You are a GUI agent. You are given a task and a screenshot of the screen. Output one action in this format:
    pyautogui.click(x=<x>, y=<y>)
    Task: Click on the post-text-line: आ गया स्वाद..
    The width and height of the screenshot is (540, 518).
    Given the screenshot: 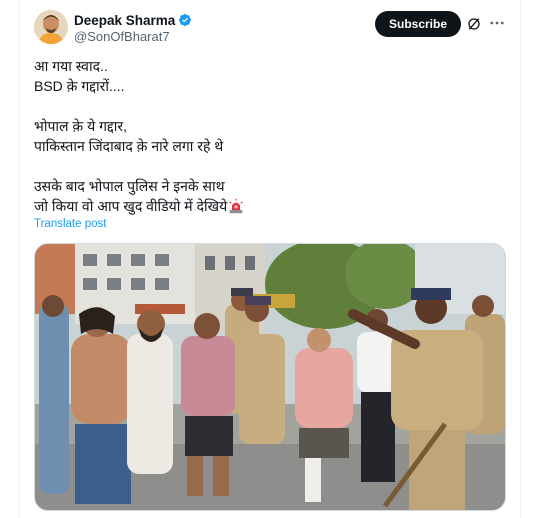 What is the action you would take?
    pyautogui.click(x=71, y=66)
    